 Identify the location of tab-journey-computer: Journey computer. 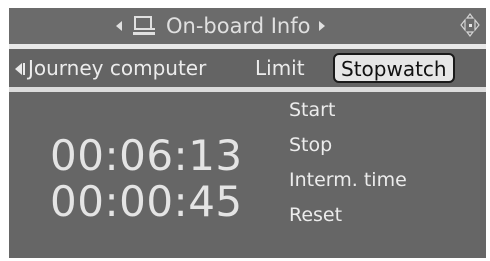
(117, 68).